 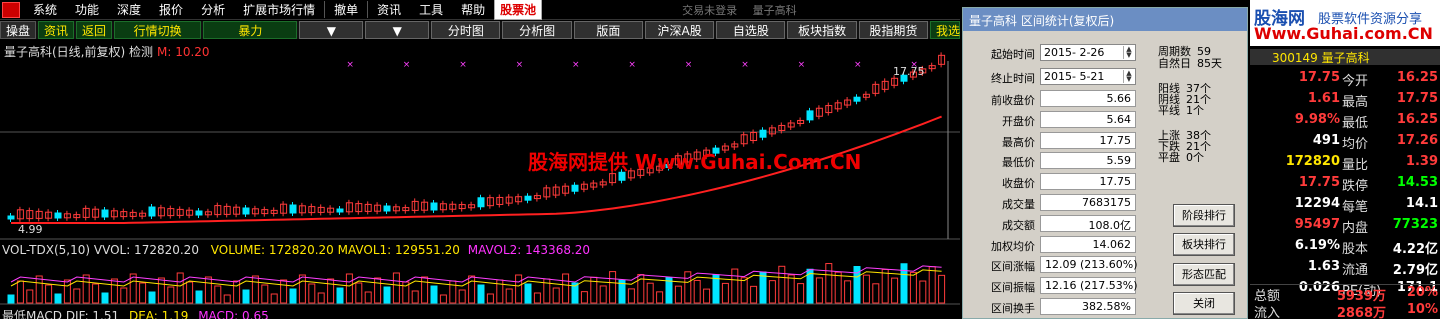 I want to click on quote-label: 内盘, so click(x=1355, y=228).